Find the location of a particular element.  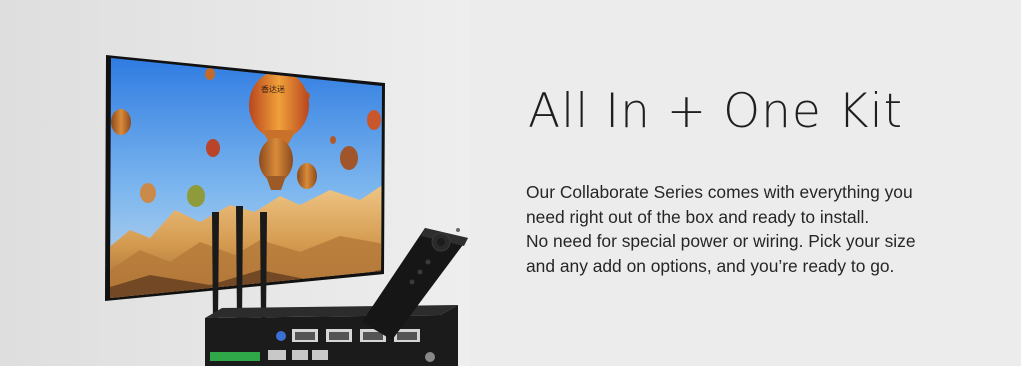

banner-title: All In + One Kit is located at coordinates (716, 111).